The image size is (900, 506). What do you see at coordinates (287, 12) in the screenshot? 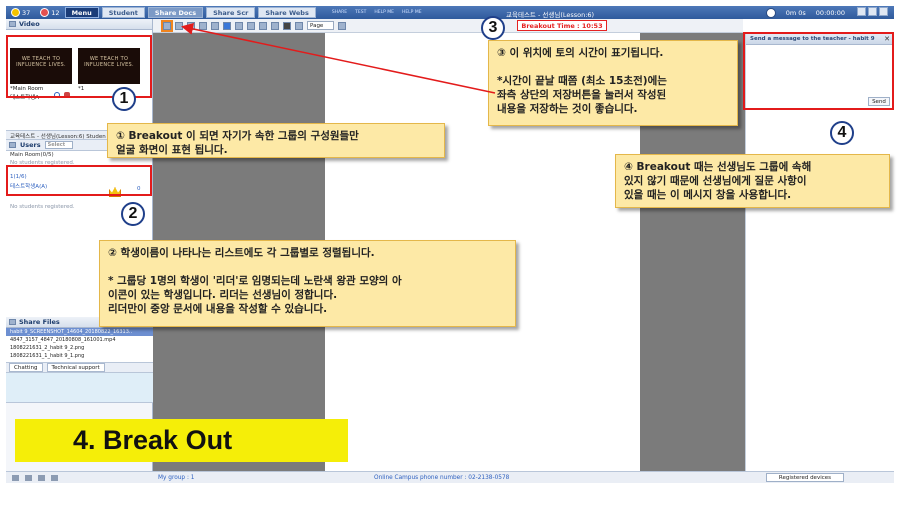
I see `tab-share-webs: Share Webs` at bounding box center [287, 12].